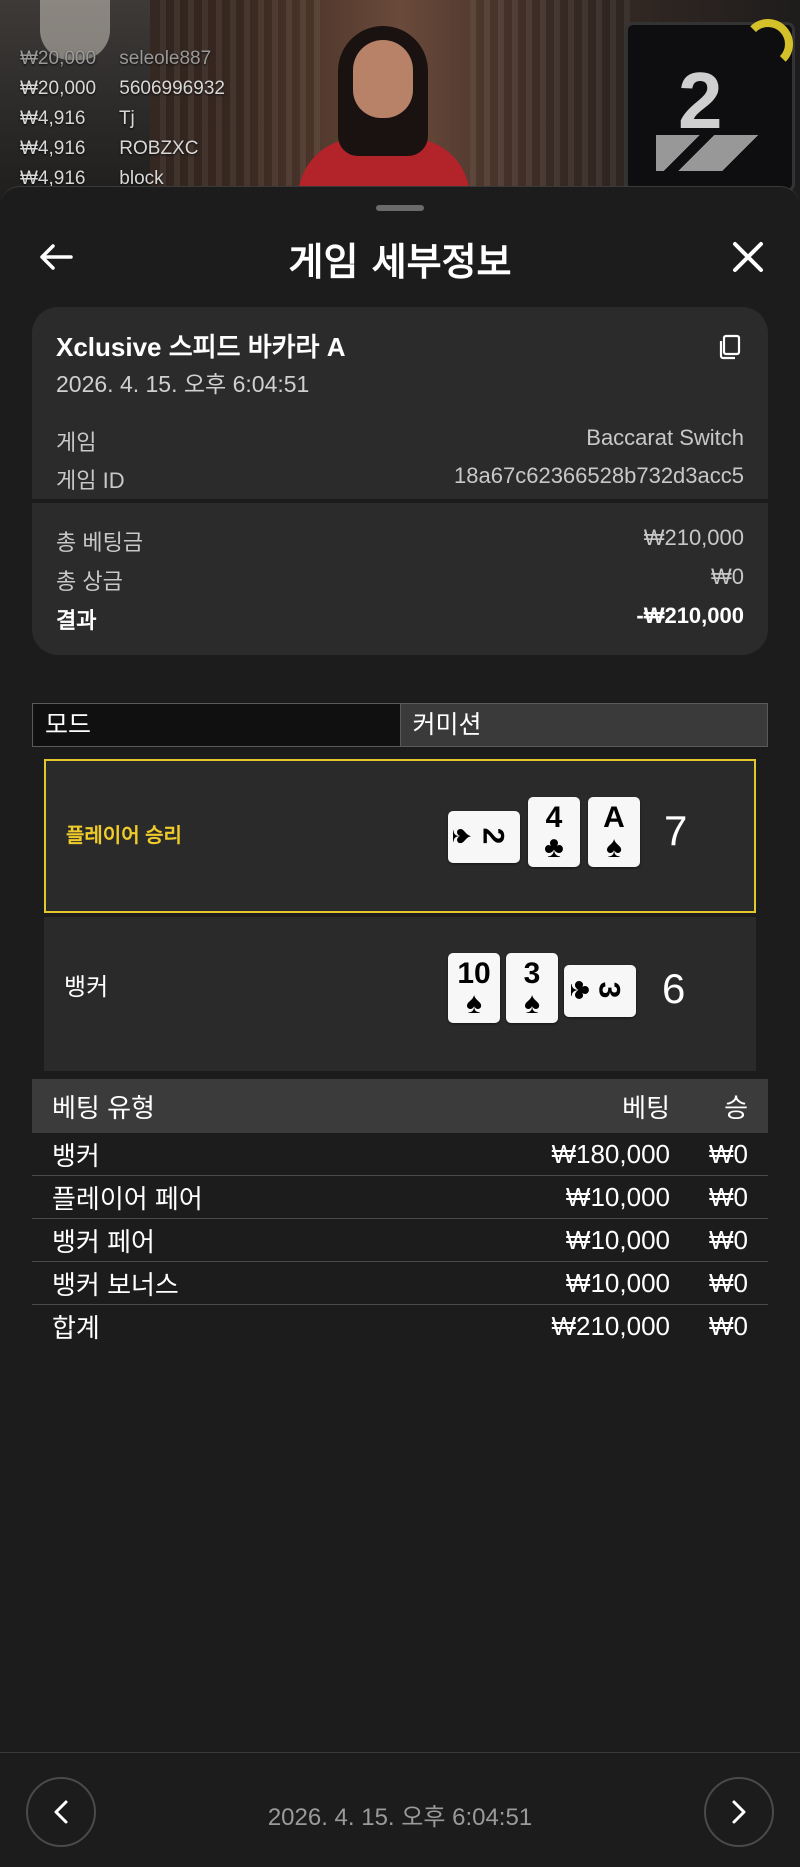 This screenshot has width=800, height=1867. I want to click on total-row: 합계 ₩210,000 ₩0, so click(400, 1326).